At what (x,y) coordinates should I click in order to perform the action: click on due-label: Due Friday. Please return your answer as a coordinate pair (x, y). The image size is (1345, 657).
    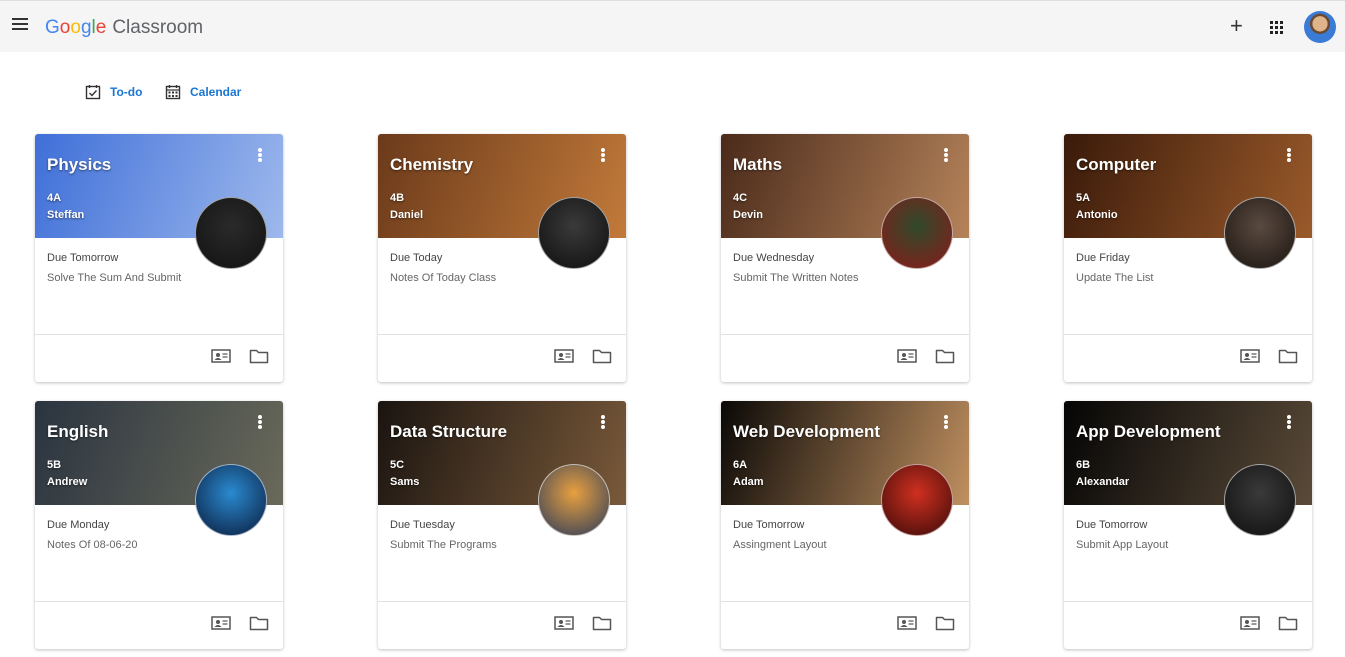
    Looking at the image, I should click on (1103, 258).